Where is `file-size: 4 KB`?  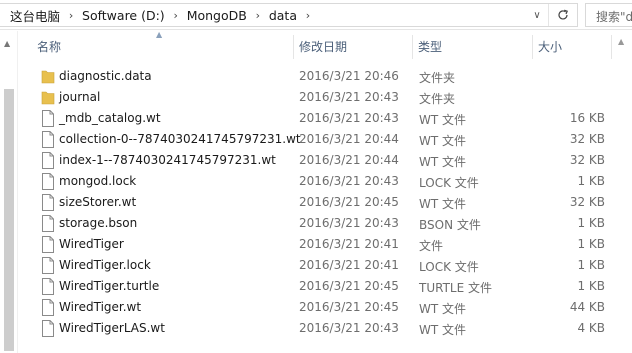 file-size: 4 KB is located at coordinates (591, 328).